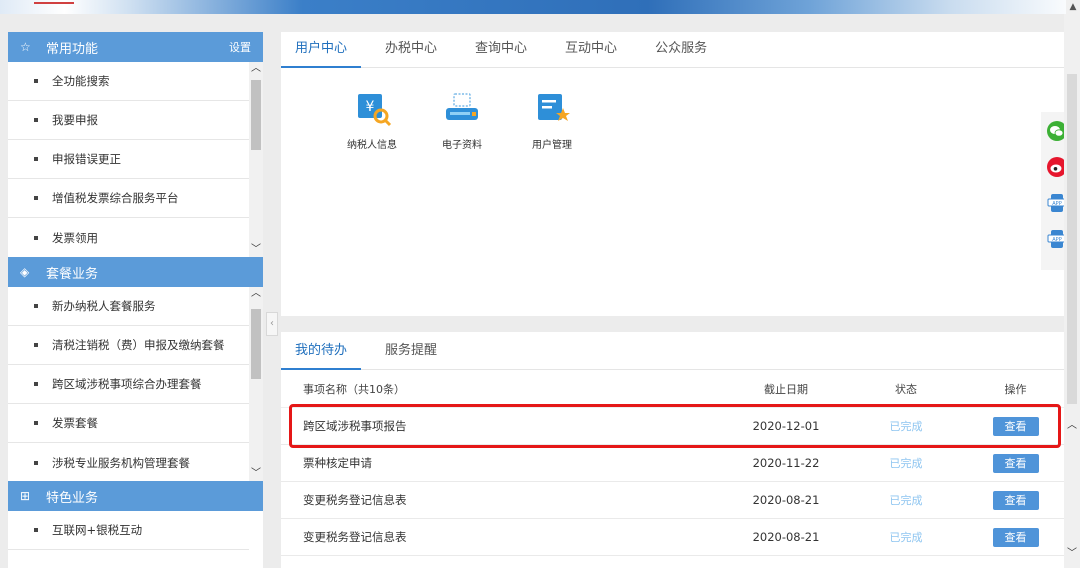 The width and height of the screenshot is (1080, 568). What do you see at coordinates (97, 530) in the screenshot?
I see `sidebar-item-label: 互联网+银税互动` at bounding box center [97, 530].